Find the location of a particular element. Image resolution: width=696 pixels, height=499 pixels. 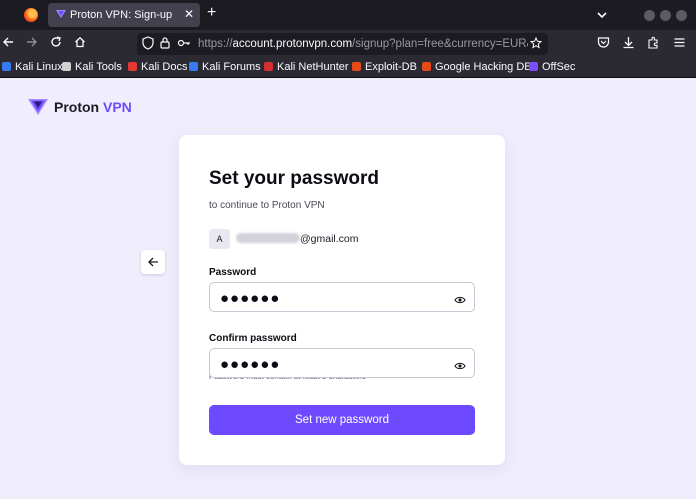

new-tab-icon: + is located at coordinates (211, 13).